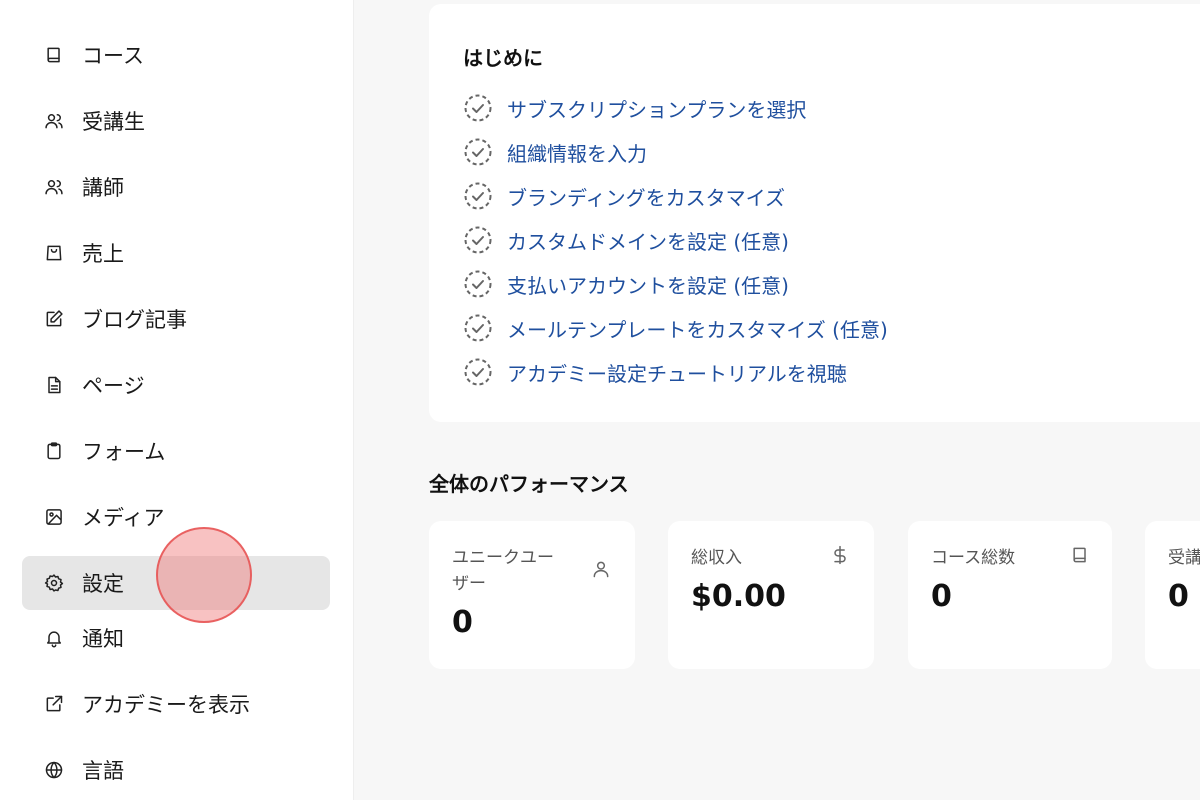 Image resolution: width=1200 pixels, height=800 pixels. Describe the element at coordinates (204, 575) in the screenshot. I see `click-indicator` at that location.